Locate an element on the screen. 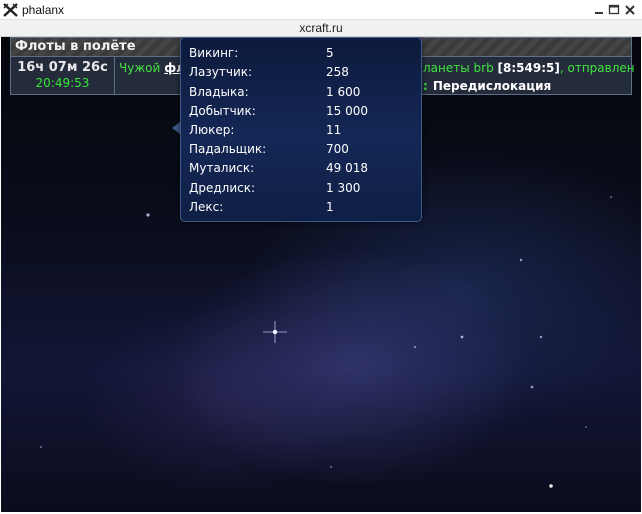 This screenshot has height=514, width=642. ship-name: Падальщик: is located at coordinates (228, 149).